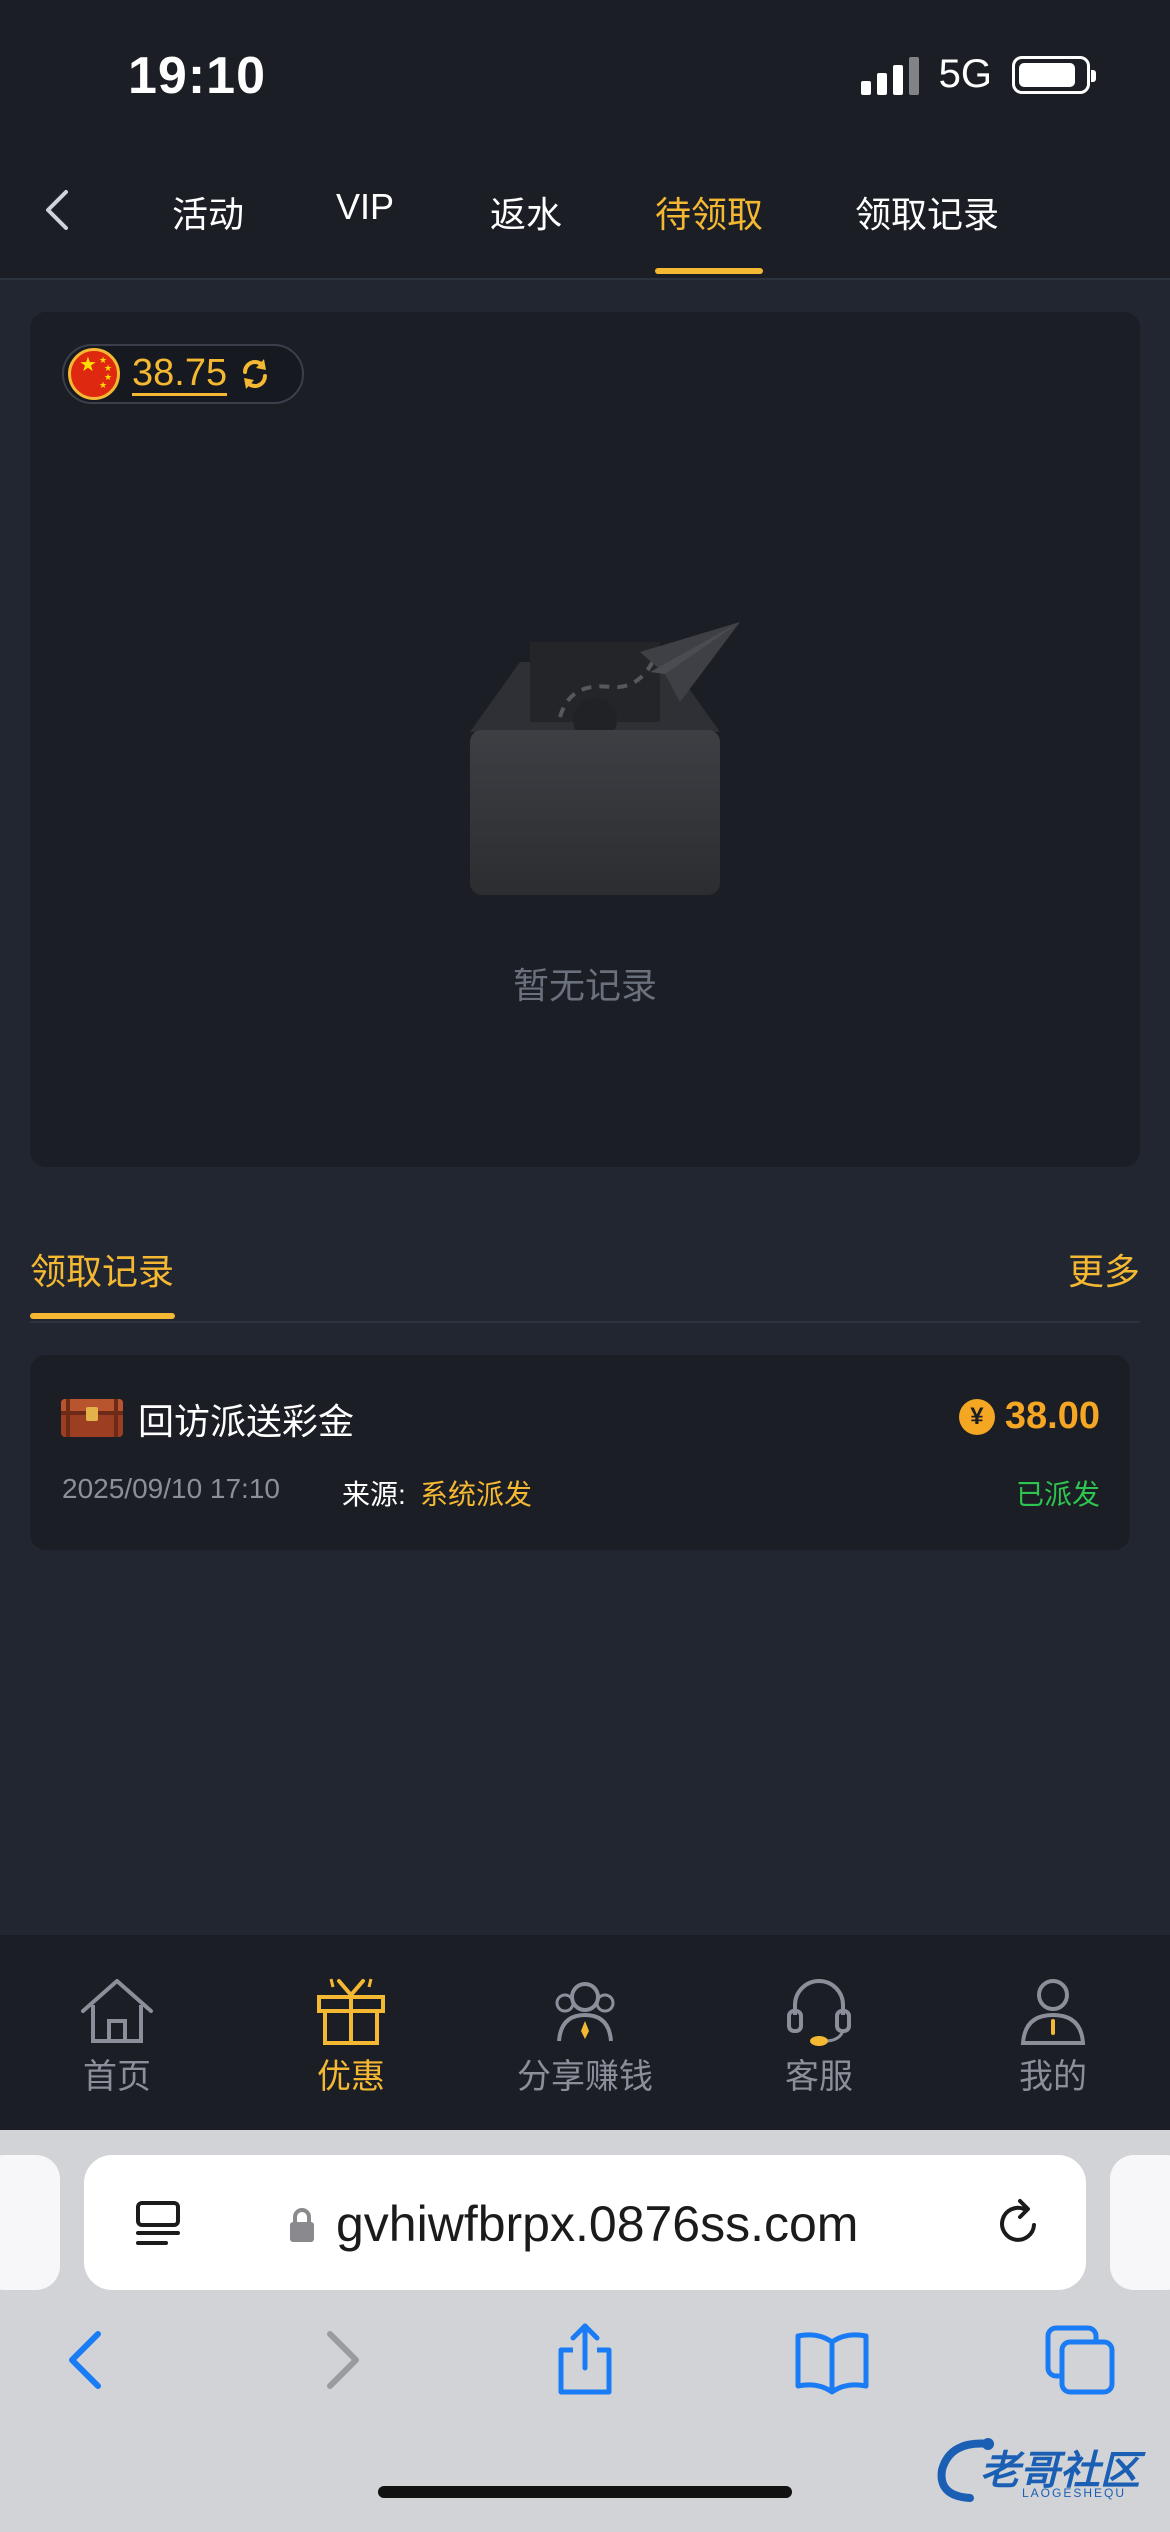  What do you see at coordinates (585, 75) in the screenshot?
I see `status-bar: 19:10 5G` at bounding box center [585, 75].